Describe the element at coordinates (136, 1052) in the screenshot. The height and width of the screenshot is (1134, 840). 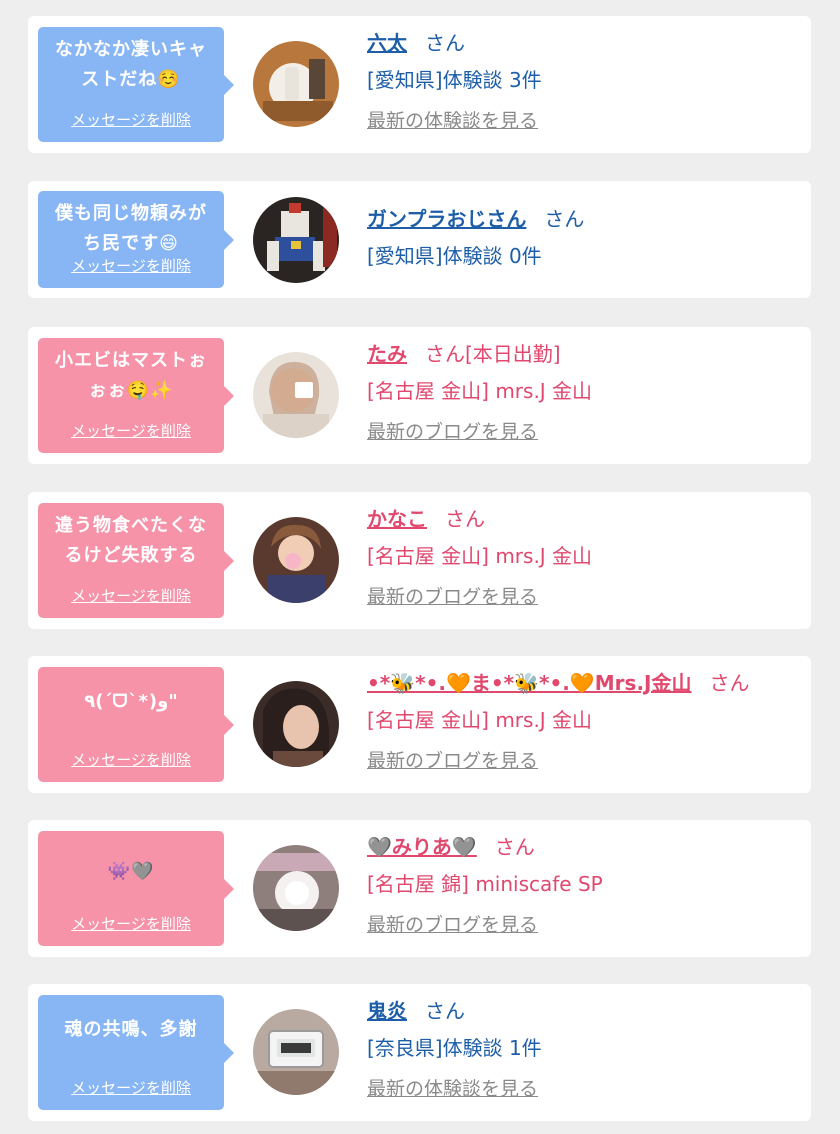
I see `message-bubble: 魂の共鳴、多謝 メッセージを削除` at that location.